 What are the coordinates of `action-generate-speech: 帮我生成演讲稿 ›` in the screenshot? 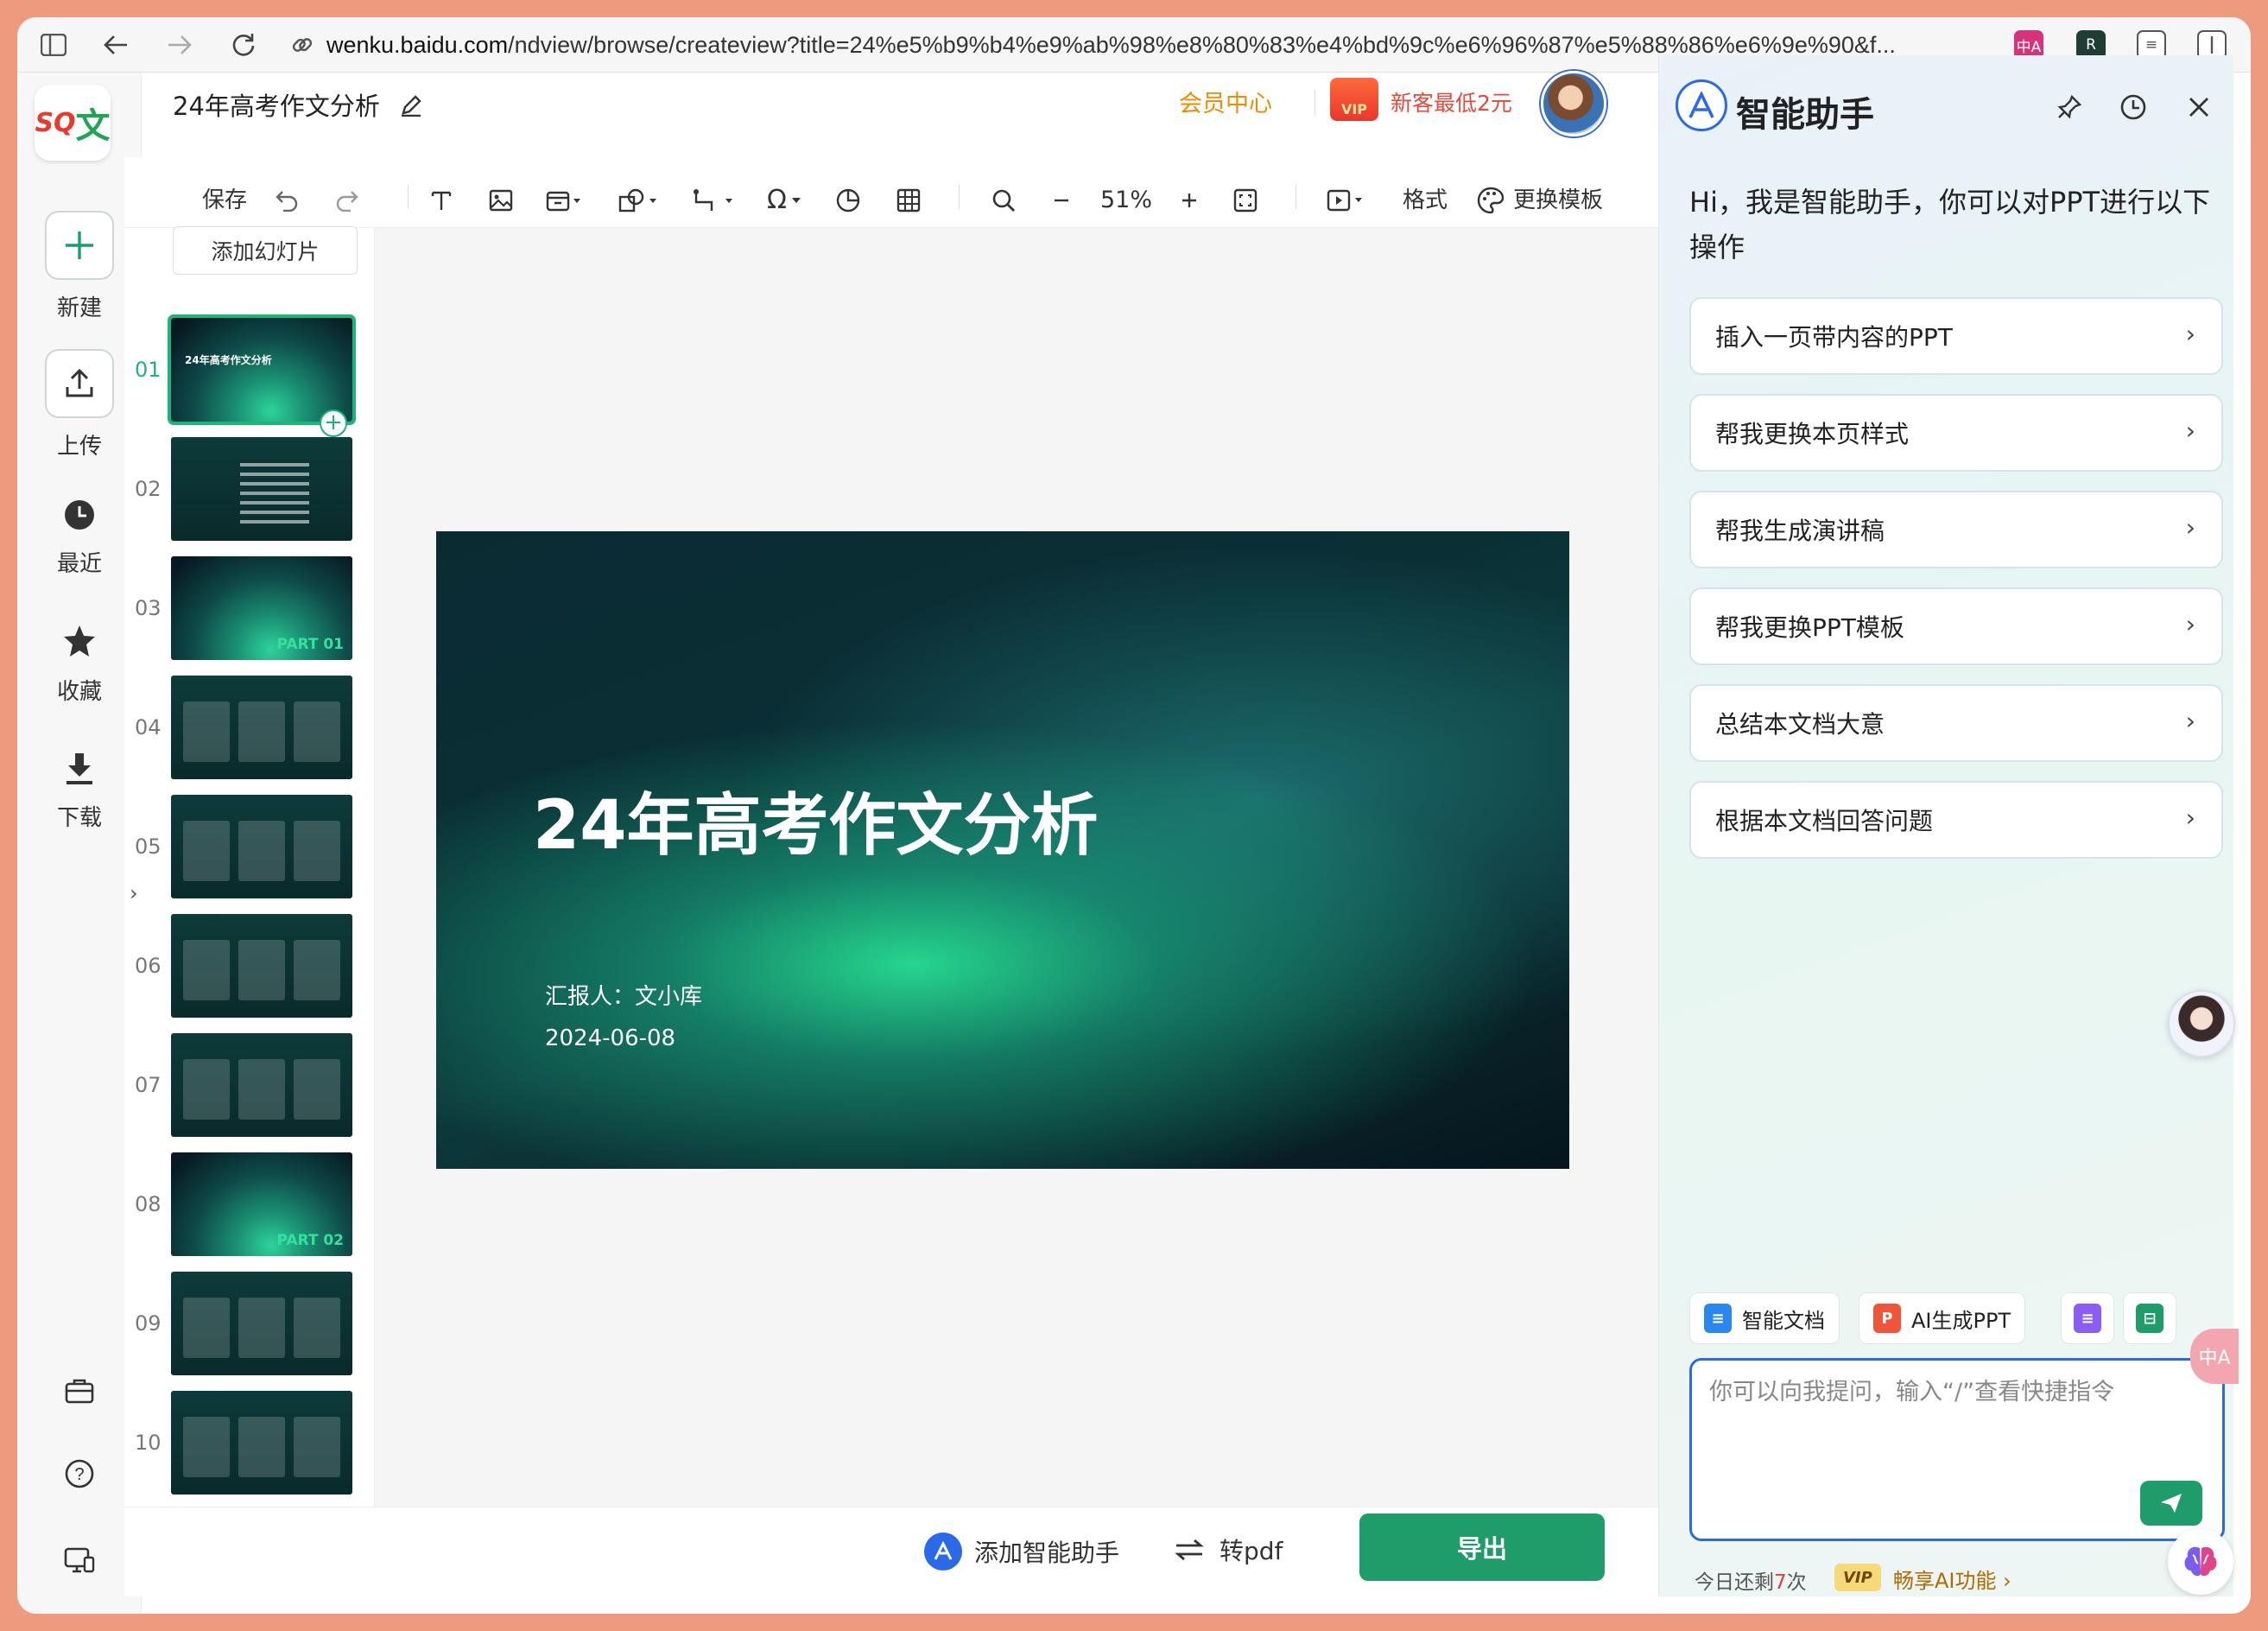 It's located at (1956, 529).